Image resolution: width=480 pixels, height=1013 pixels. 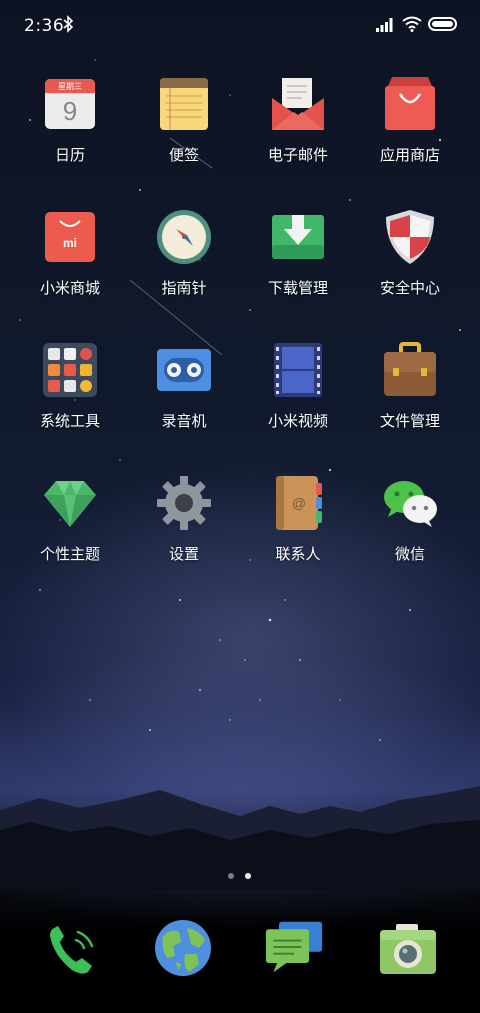 What do you see at coordinates (70, 530) in the screenshot?
I see `app-themes: 个性主题` at bounding box center [70, 530].